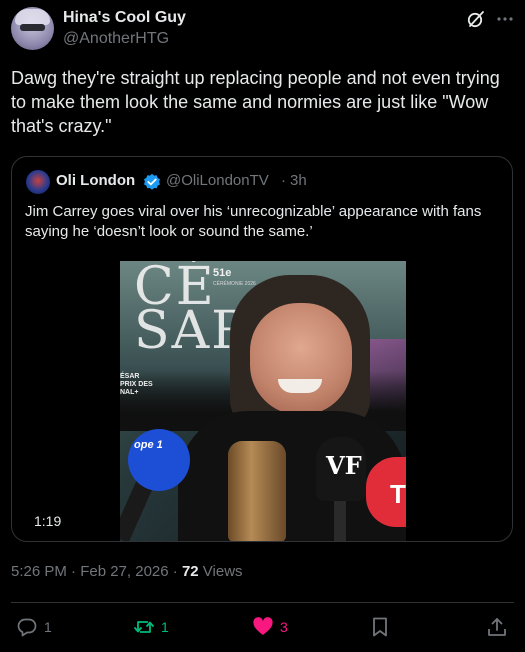 The image size is (525, 652). I want to click on avatar-hair, so click(32, 17).